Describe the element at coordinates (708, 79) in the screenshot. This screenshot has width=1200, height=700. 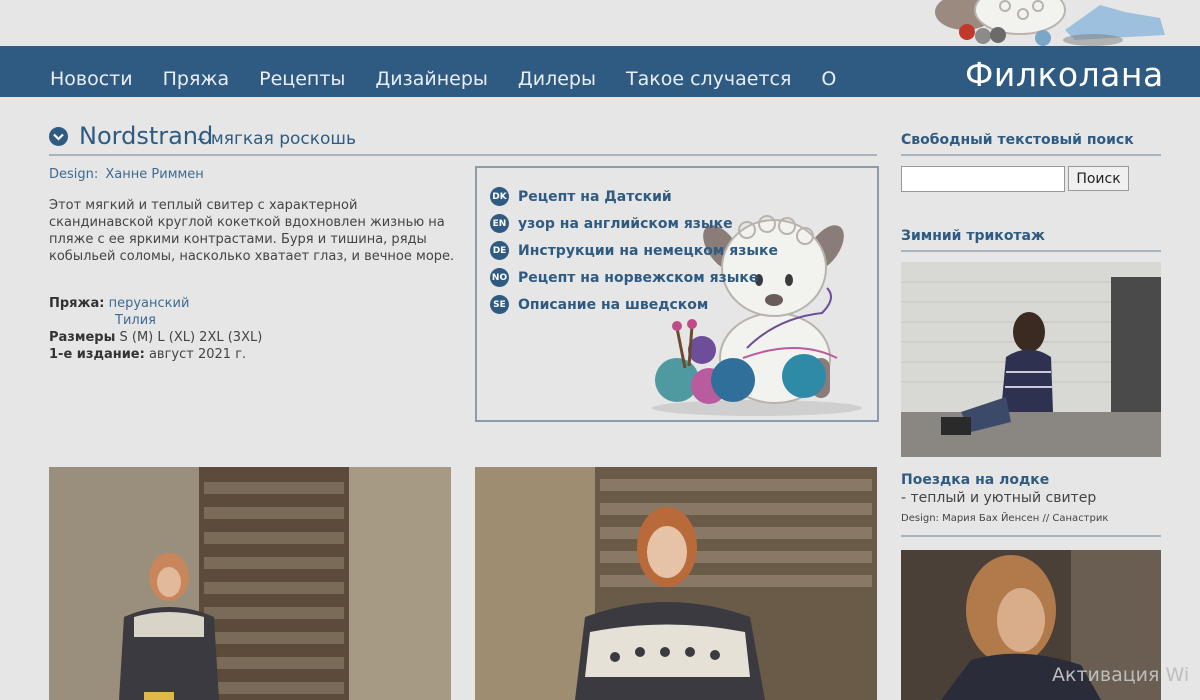
I see `nav-item-it-happens: Такое случается` at that location.